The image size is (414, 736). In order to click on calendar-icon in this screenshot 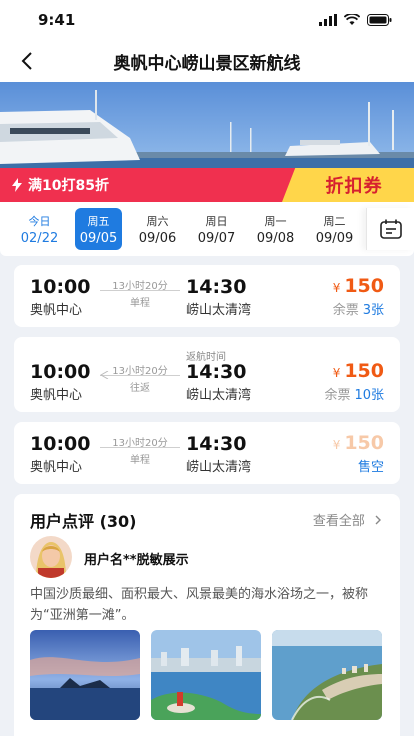, I will do `click(390, 229)`.